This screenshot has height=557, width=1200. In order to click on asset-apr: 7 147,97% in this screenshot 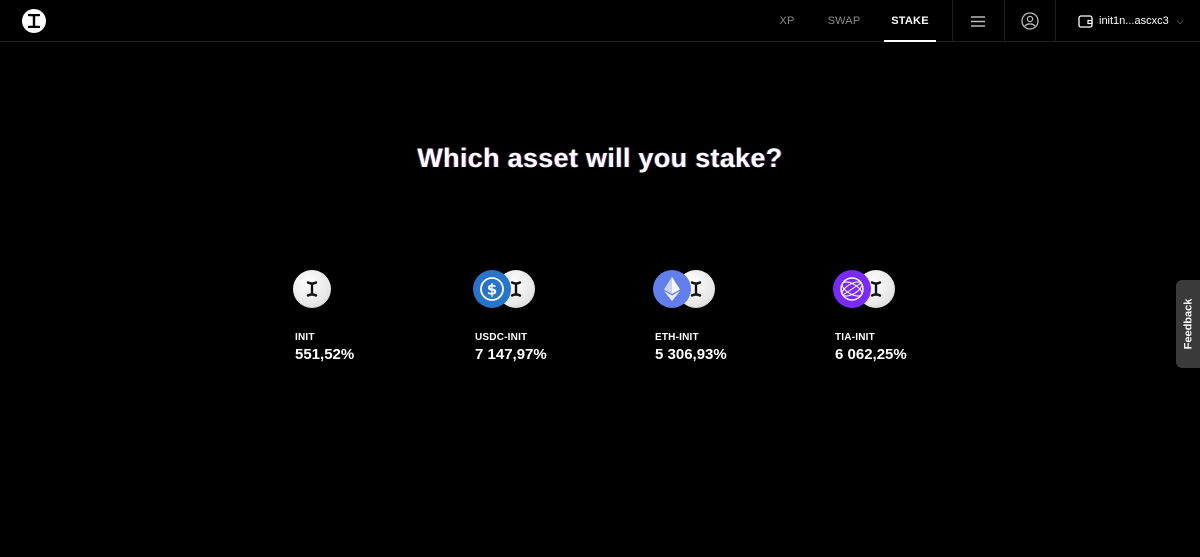, I will do `click(511, 354)`.